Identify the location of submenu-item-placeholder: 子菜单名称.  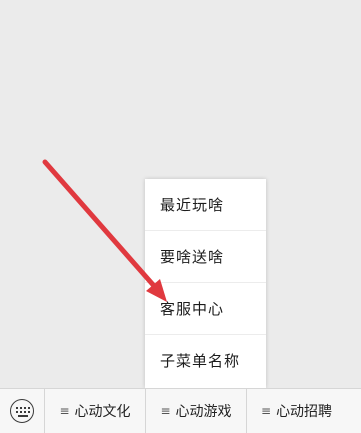
(205, 361).